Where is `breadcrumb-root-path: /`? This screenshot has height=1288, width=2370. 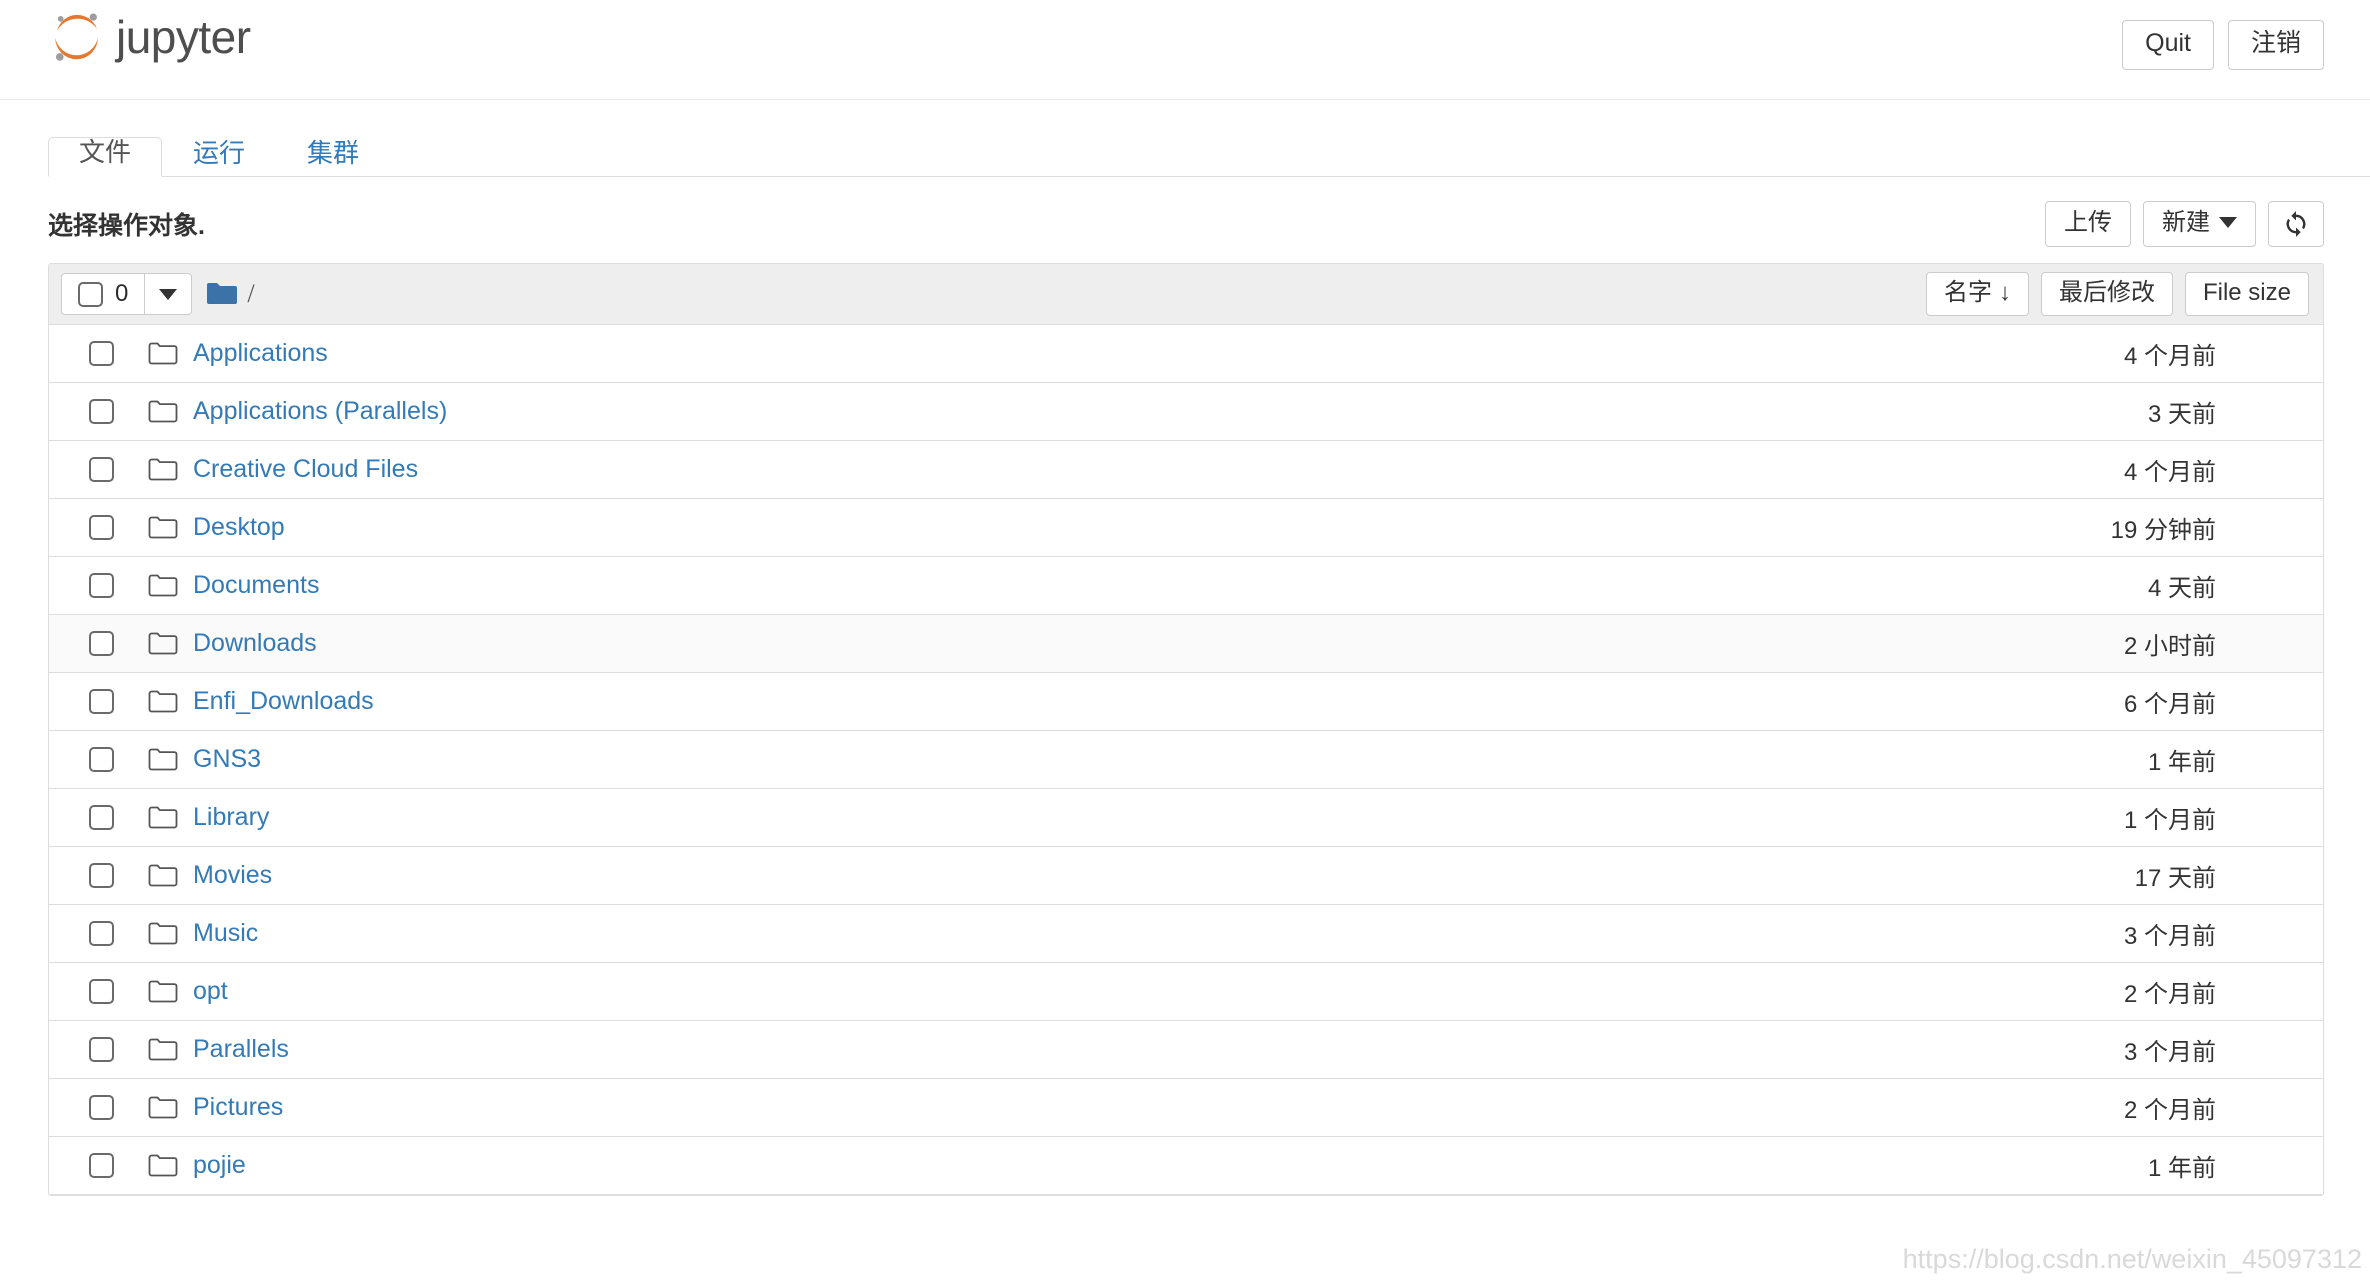 breadcrumb-root-path: / is located at coordinates (250, 294).